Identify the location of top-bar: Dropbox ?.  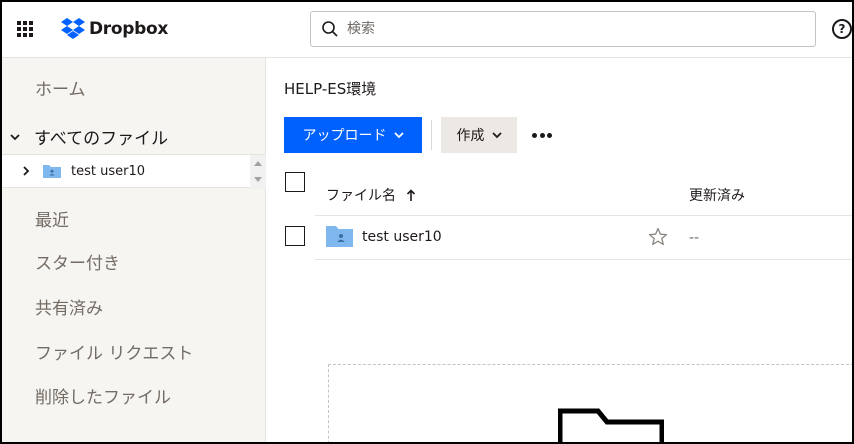
(427, 29).